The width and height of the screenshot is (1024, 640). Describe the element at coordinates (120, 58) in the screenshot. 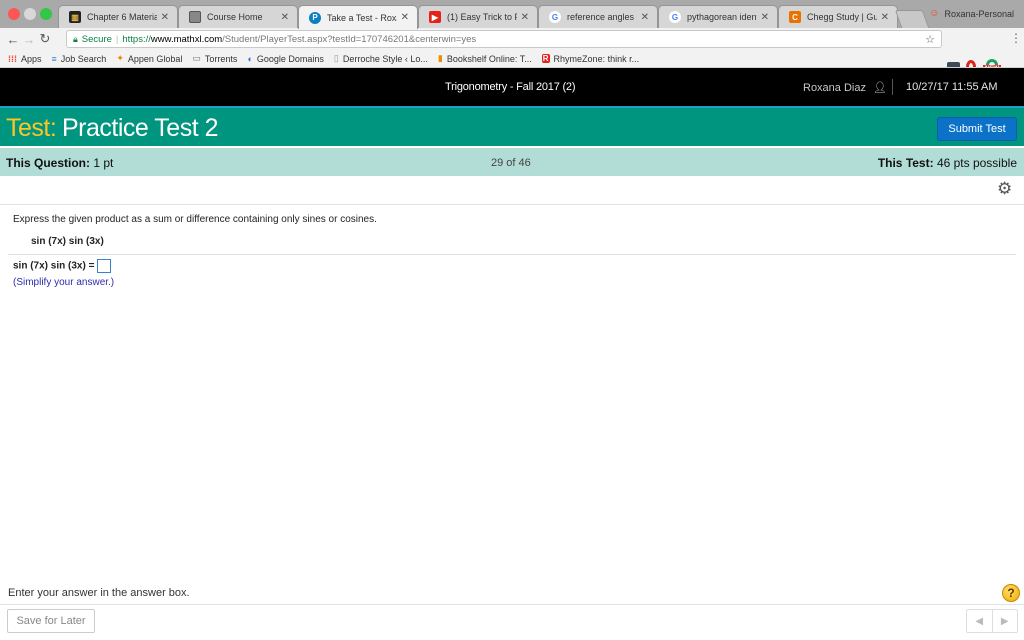

I see `appen-icon: ✦` at that location.